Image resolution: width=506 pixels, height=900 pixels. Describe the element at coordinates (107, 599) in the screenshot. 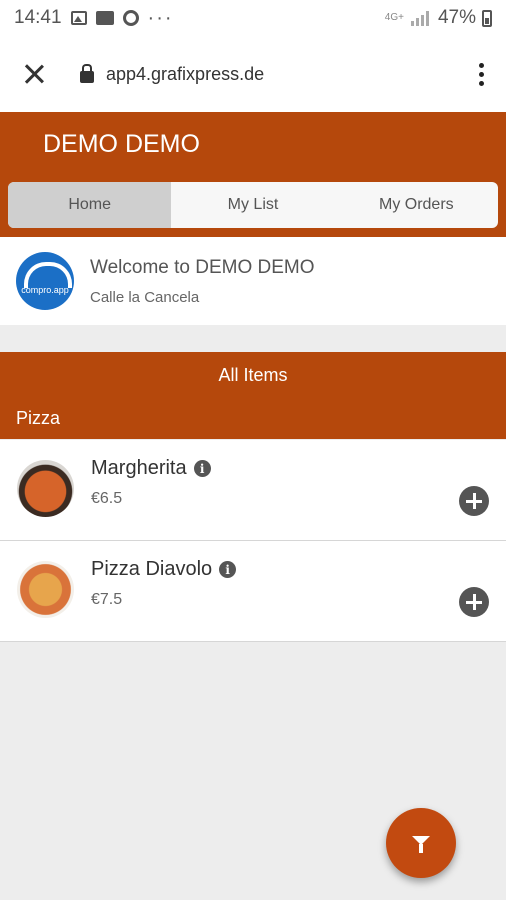

I see `item-price: €7.5` at that location.